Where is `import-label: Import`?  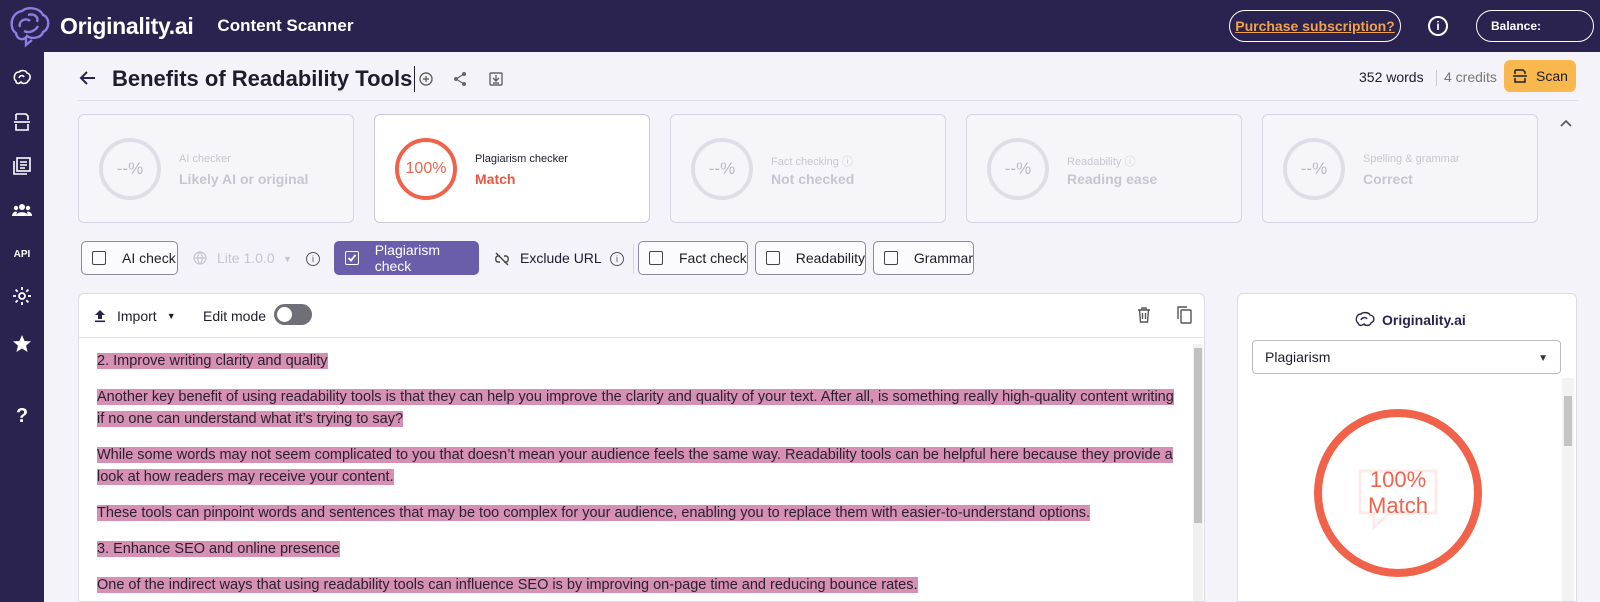
import-label: Import is located at coordinates (137, 316).